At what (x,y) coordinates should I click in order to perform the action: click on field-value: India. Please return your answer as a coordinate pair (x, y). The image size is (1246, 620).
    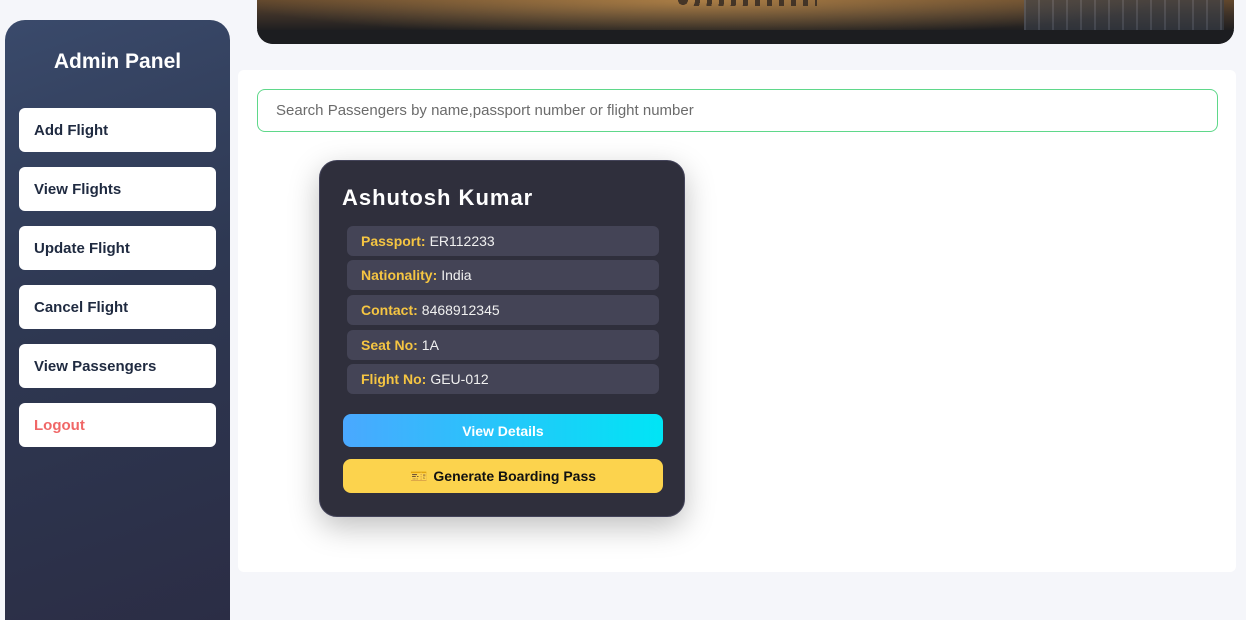
    Looking at the image, I should click on (456, 275).